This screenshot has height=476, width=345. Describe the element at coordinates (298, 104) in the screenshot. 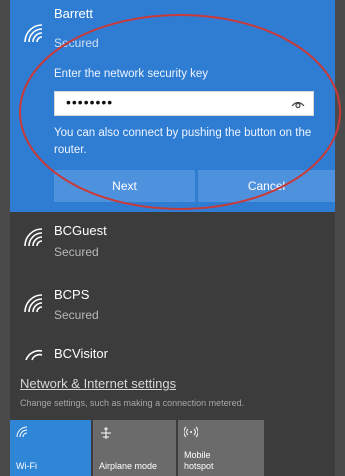

I see `eye-icon` at that location.